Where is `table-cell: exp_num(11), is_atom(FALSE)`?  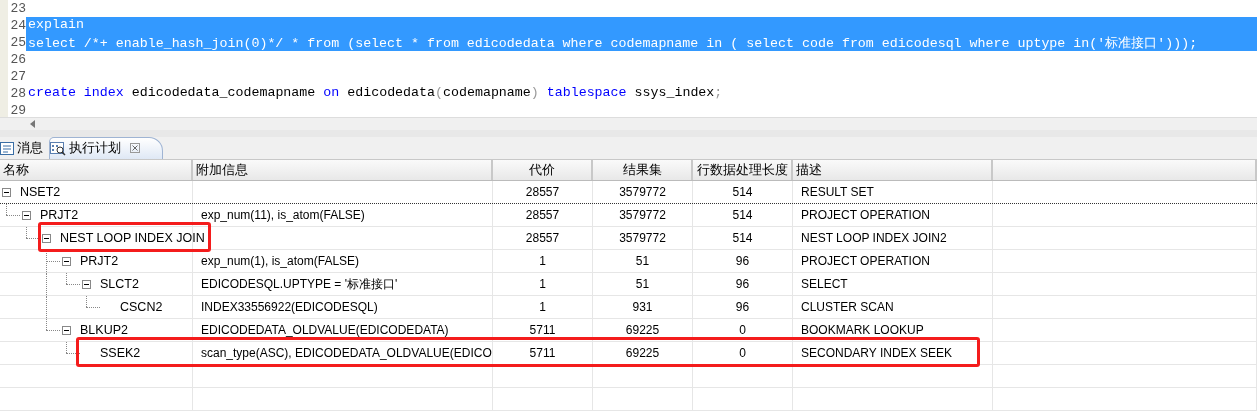 table-cell: exp_num(11), is_atom(FALSE) is located at coordinates (343, 215).